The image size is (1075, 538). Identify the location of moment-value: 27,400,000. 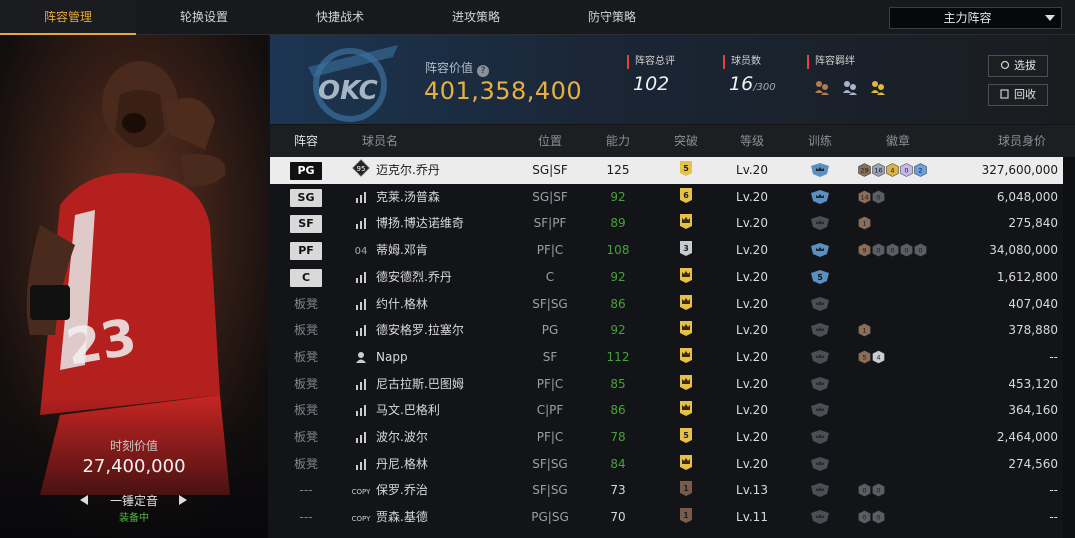
(134, 466).